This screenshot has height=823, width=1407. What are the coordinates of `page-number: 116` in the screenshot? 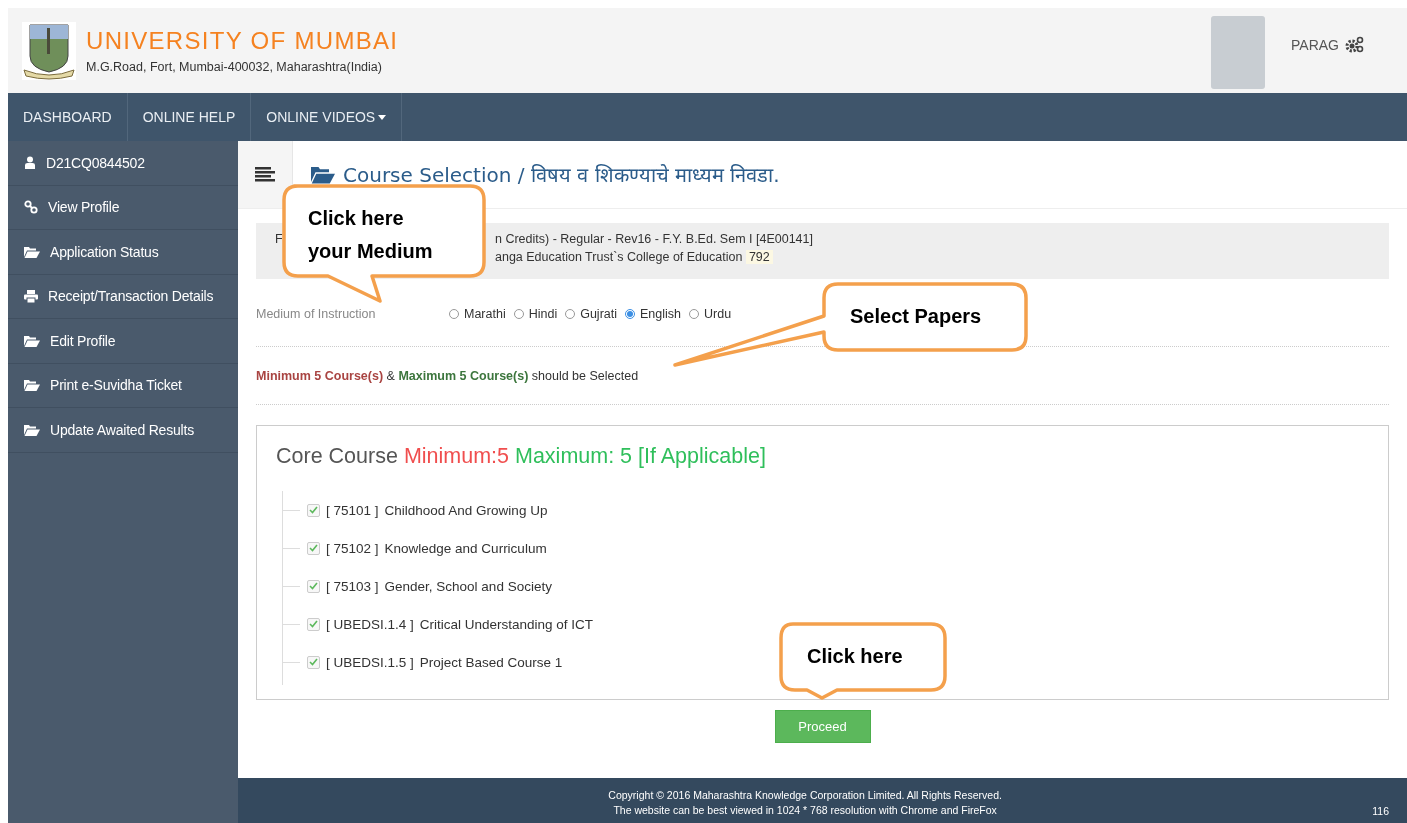 It's located at (1380, 810).